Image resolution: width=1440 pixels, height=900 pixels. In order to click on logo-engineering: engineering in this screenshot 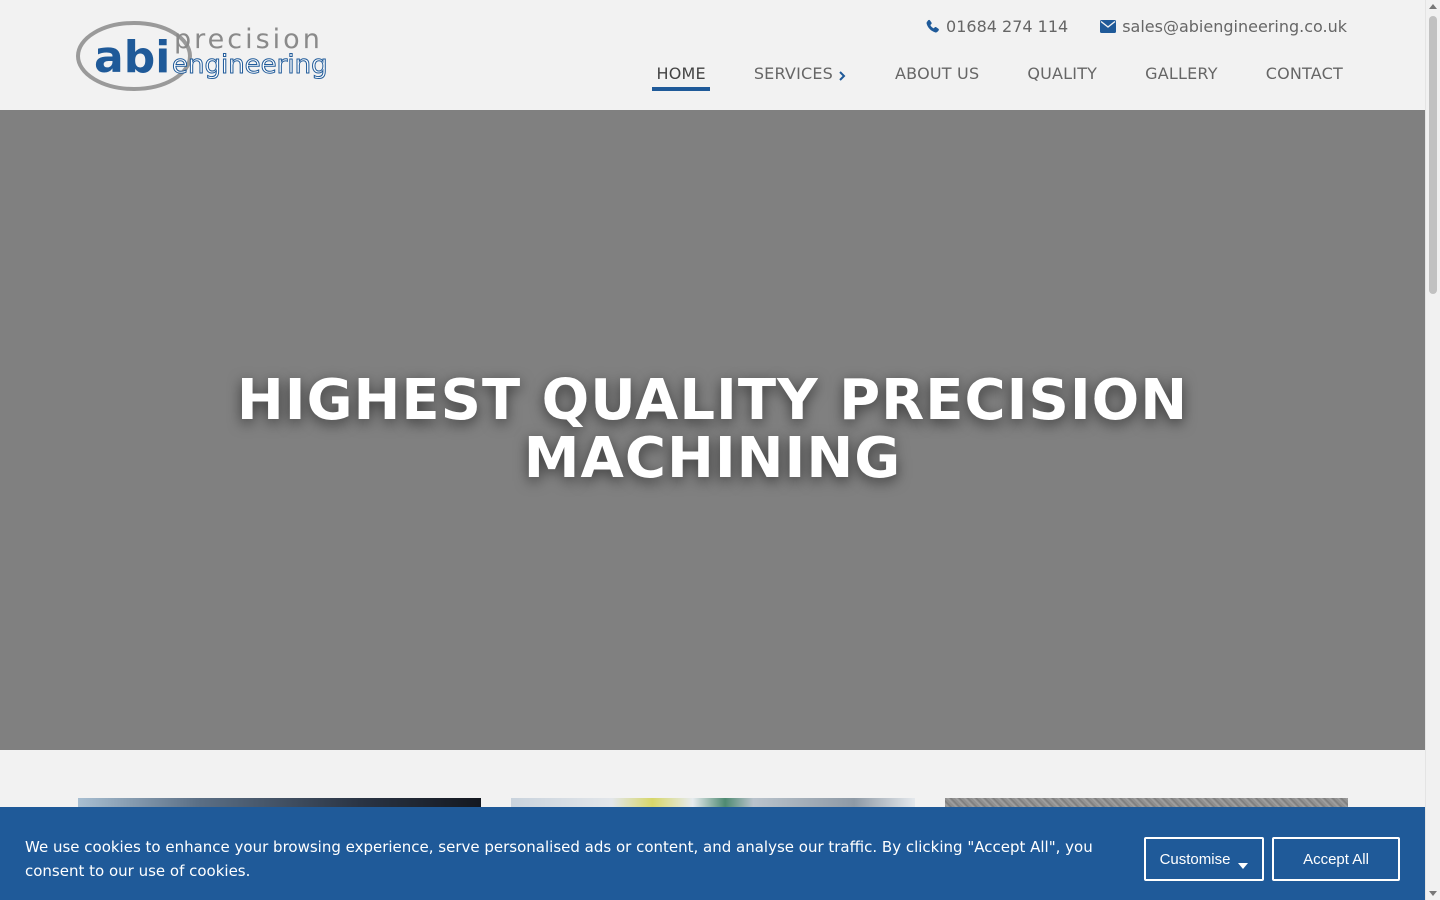, I will do `click(250, 65)`.